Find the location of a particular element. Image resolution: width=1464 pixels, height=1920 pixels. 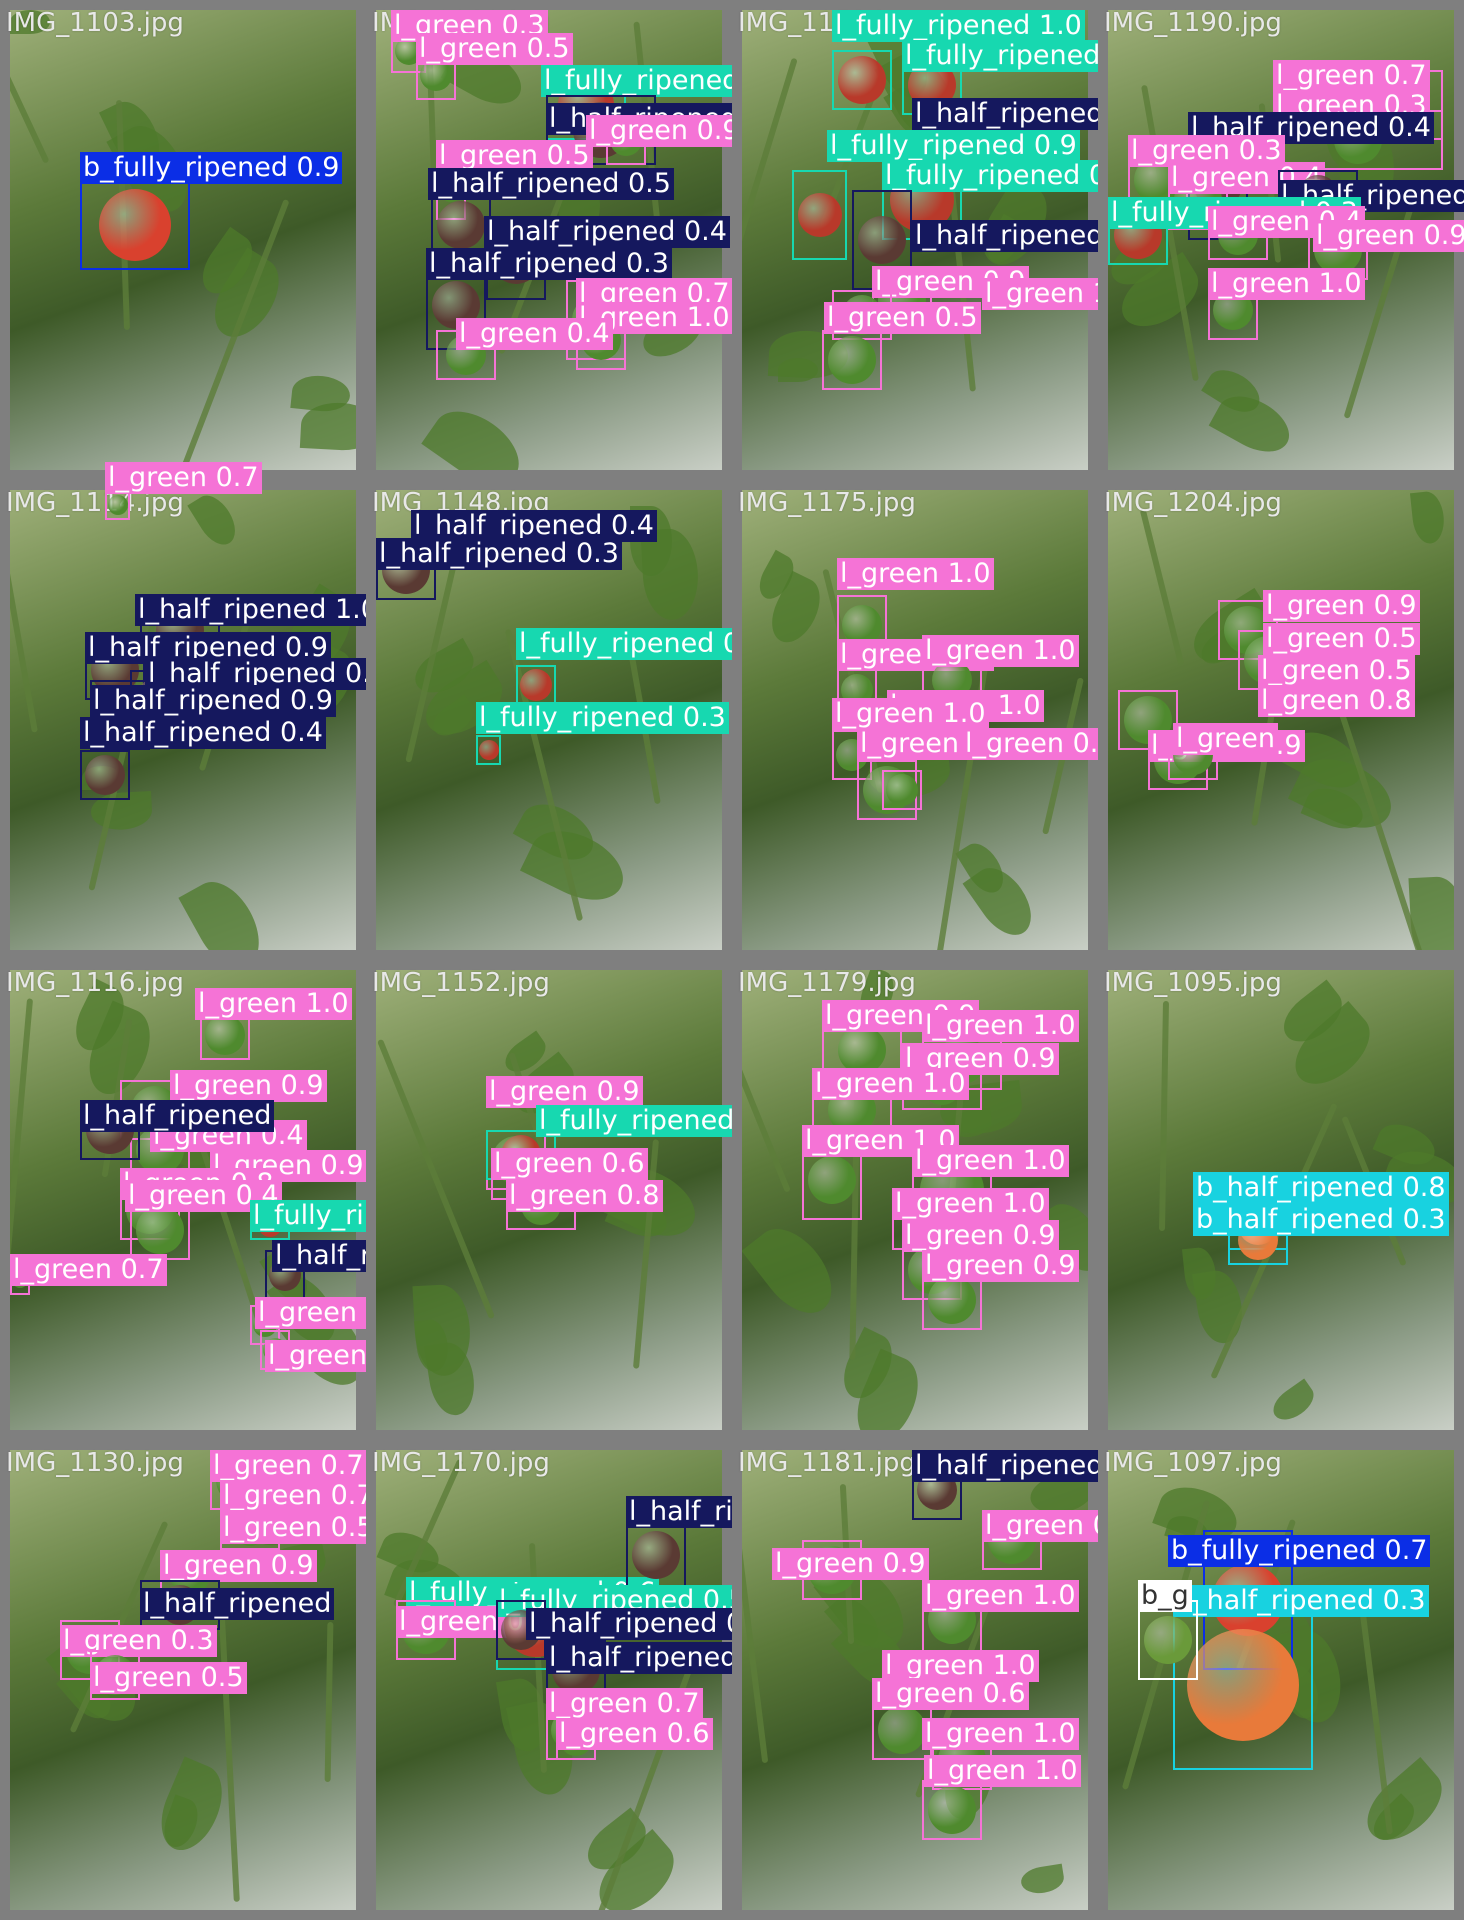

detection-label: l_green 0.6 is located at coordinates (950, 1694).